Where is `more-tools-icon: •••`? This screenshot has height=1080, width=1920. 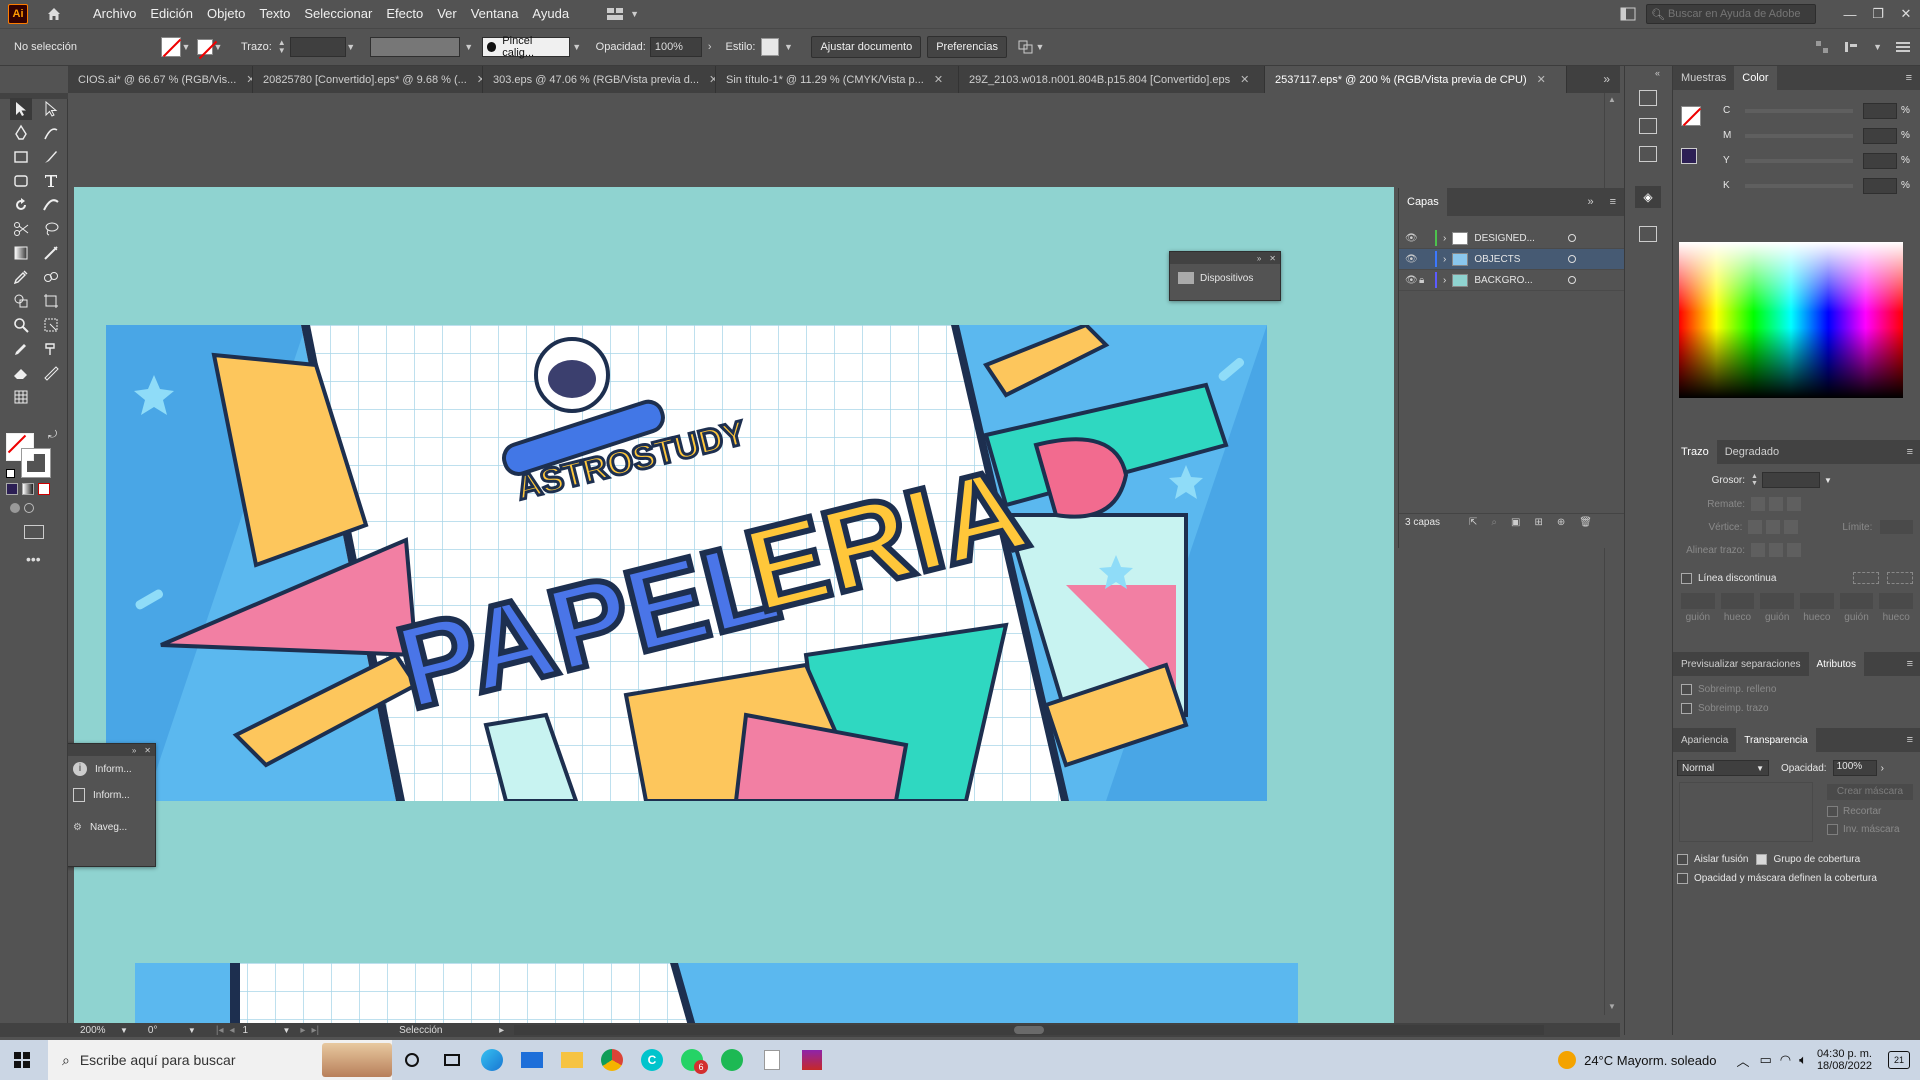
more-tools-icon: ••• is located at coordinates (33, 559).